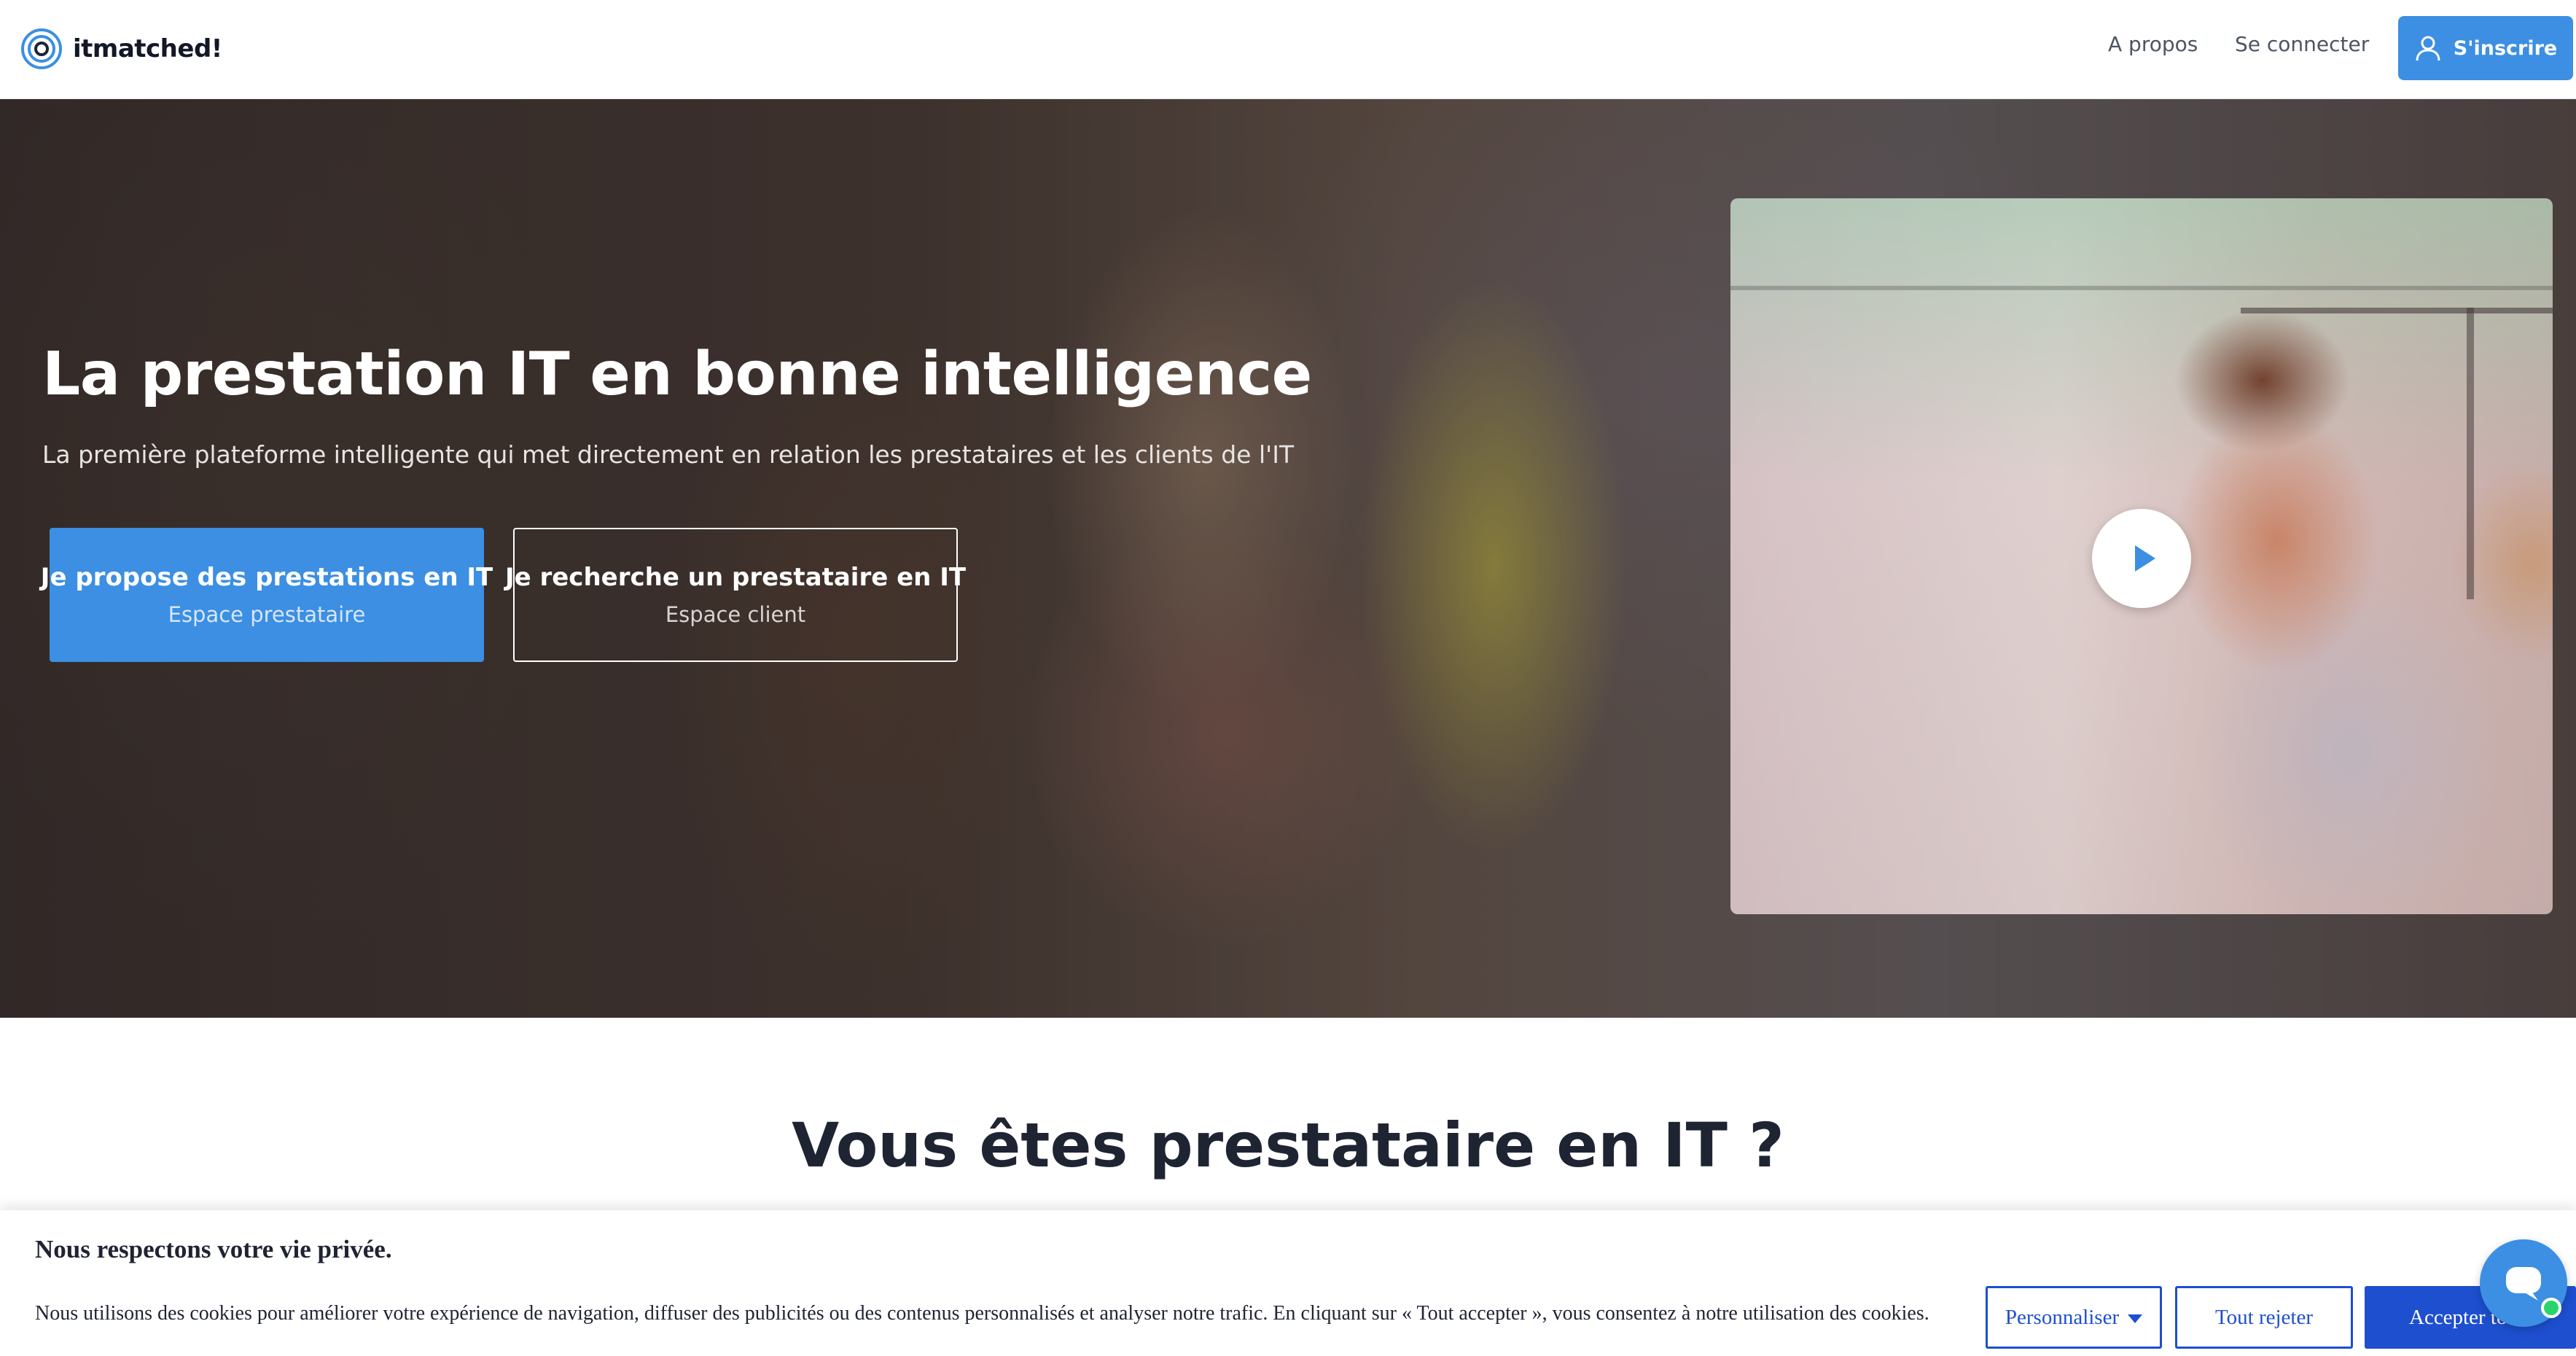 This screenshot has width=2576, height=1356. I want to click on cookie-title: Nous respectons votre vie privée., so click(213, 1249).